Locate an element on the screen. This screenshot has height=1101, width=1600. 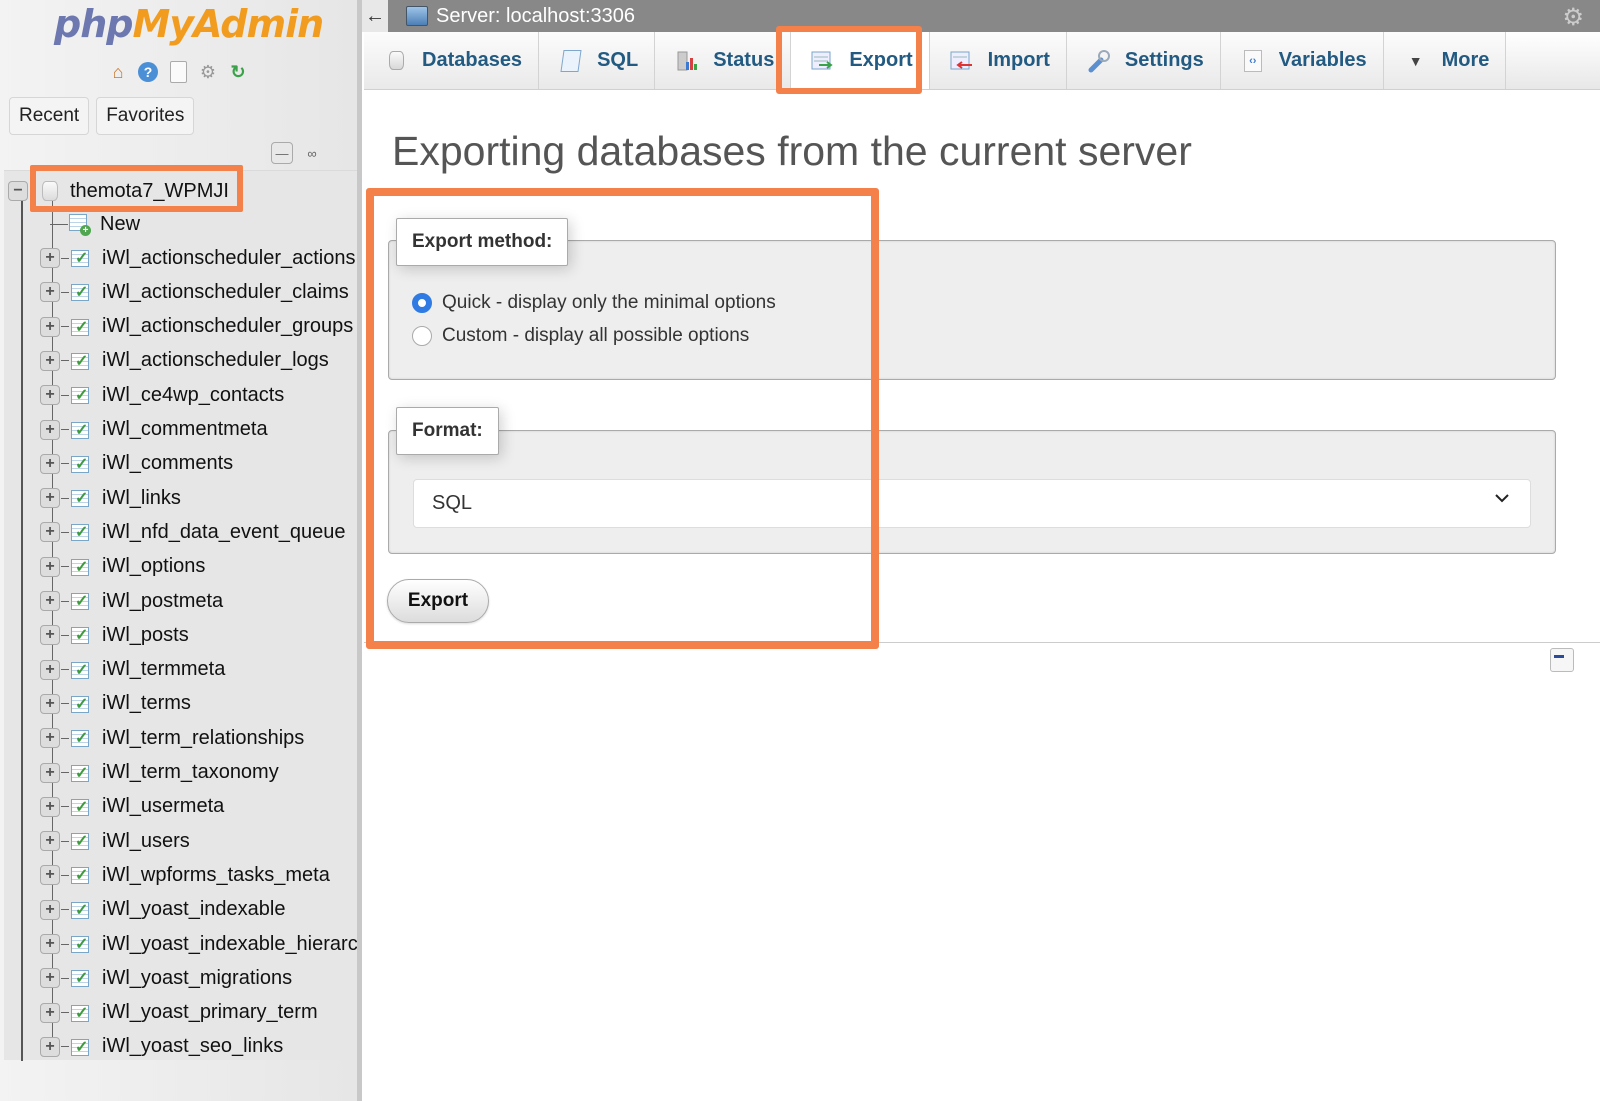
reload-icon: ↻ is located at coordinates (238, 72).